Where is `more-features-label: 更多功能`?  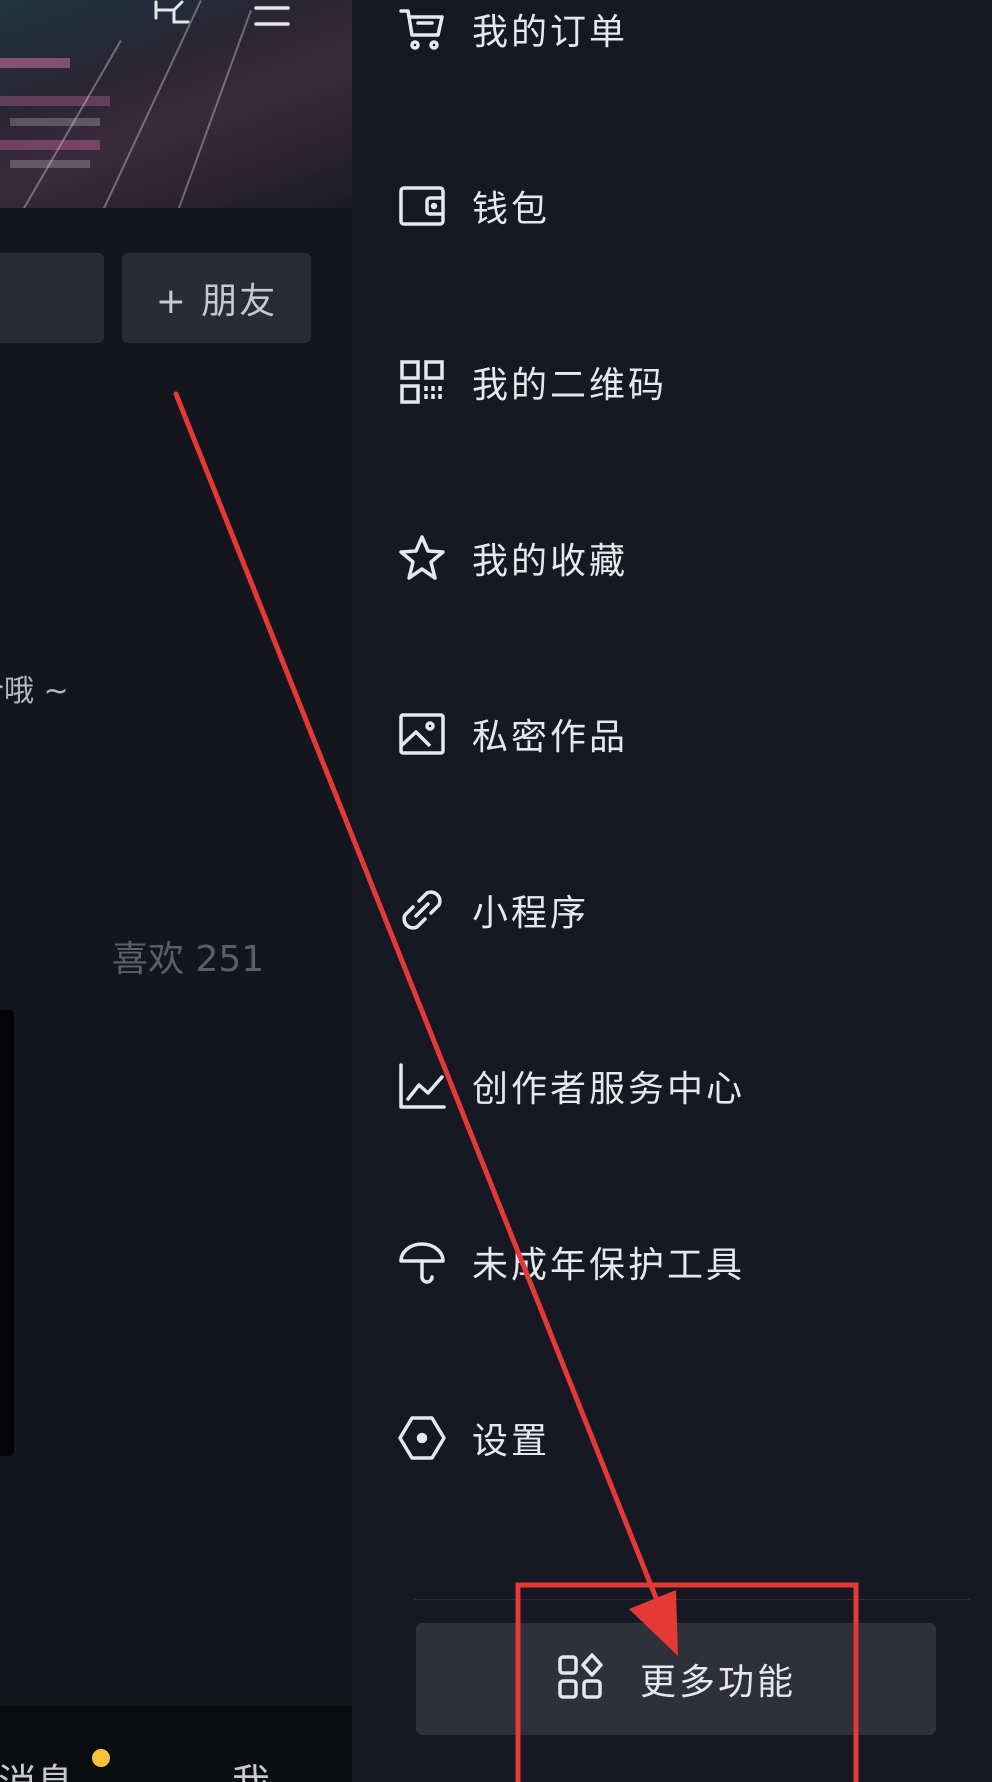 more-features-label: 更多功能 is located at coordinates (717, 1682).